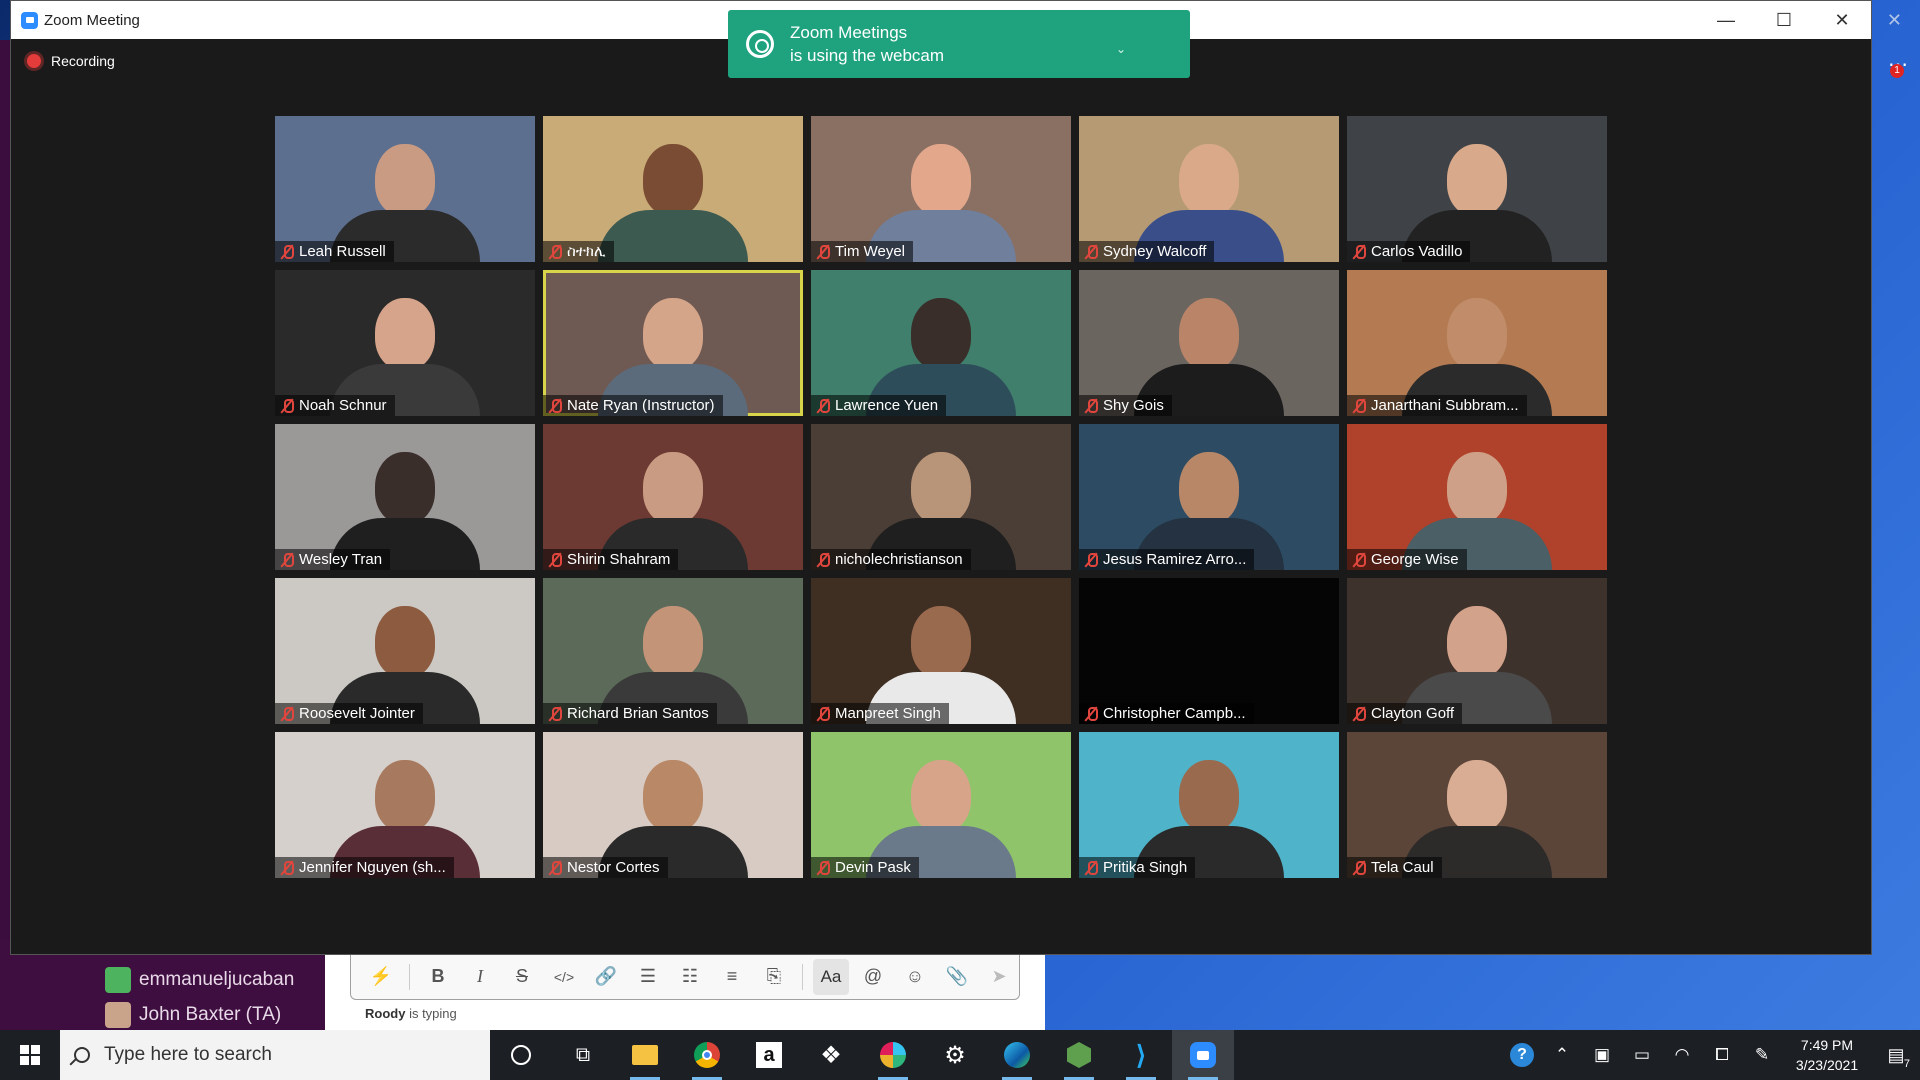 Image resolution: width=1920 pixels, height=1080 pixels. Describe the element at coordinates (606, 977) in the screenshot. I see `link-icon: 🔗` at that location.